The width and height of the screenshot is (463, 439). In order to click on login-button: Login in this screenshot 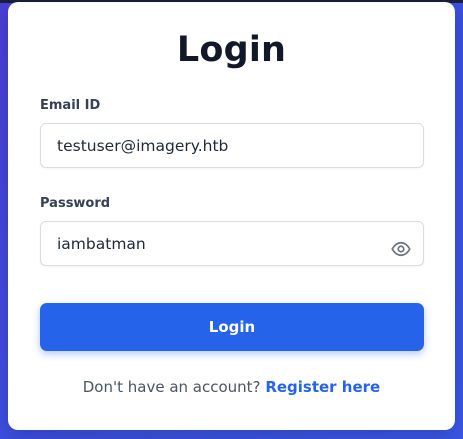, I will do `click(232, 327)`.